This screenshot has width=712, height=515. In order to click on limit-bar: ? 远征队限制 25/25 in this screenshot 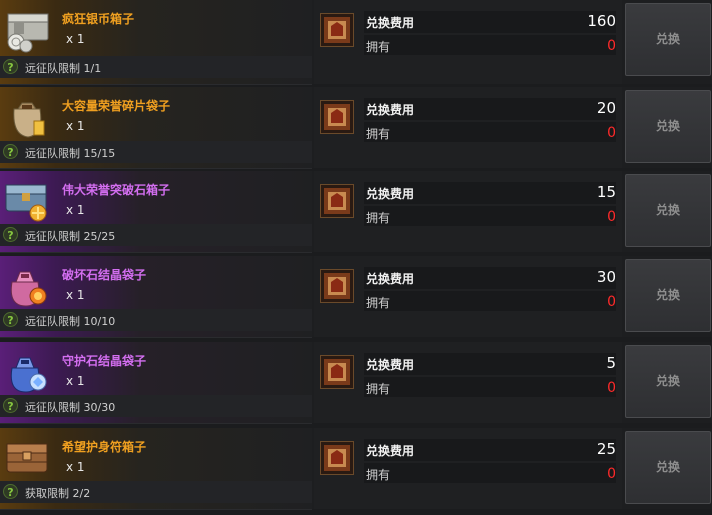, I will do `click(156, 235)`.